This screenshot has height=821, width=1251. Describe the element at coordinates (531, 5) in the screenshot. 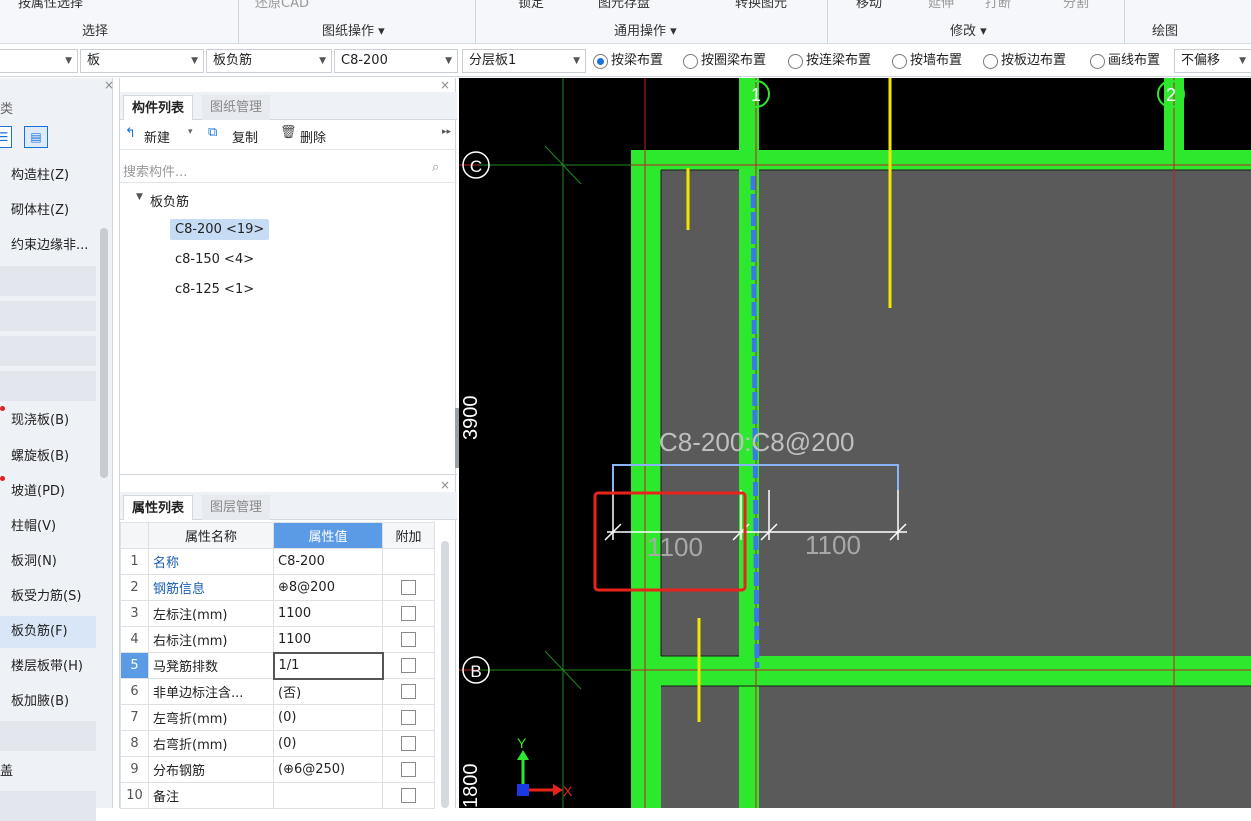

I see `lock-tool: 锁定` at that location.